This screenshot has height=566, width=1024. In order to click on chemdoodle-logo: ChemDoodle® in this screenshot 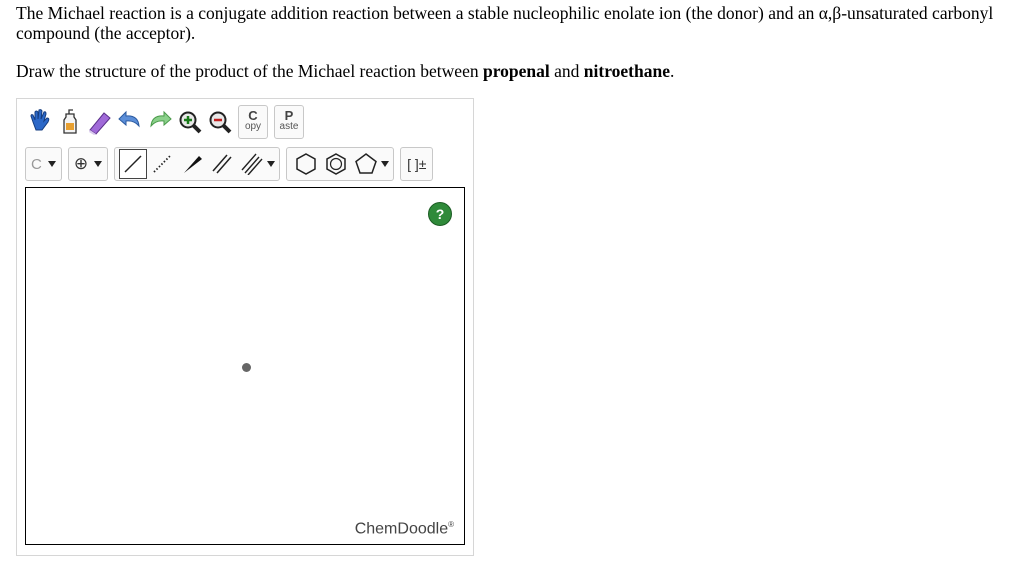, I will do `click(404, 529)`.